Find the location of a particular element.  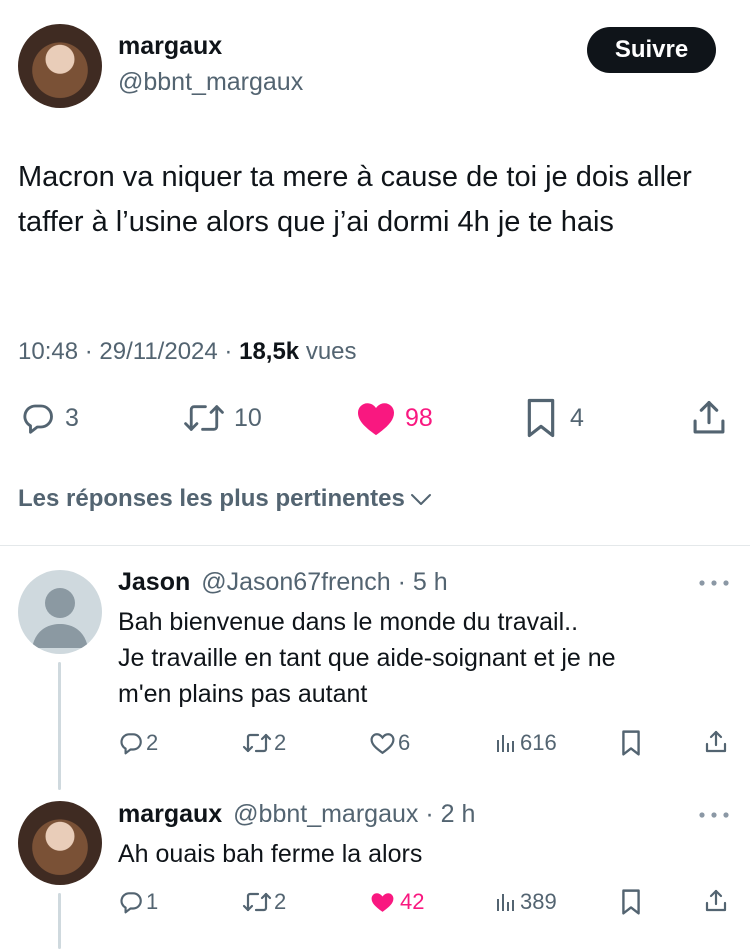

reply-author-name: Jason is located at coordinates (154, 582).